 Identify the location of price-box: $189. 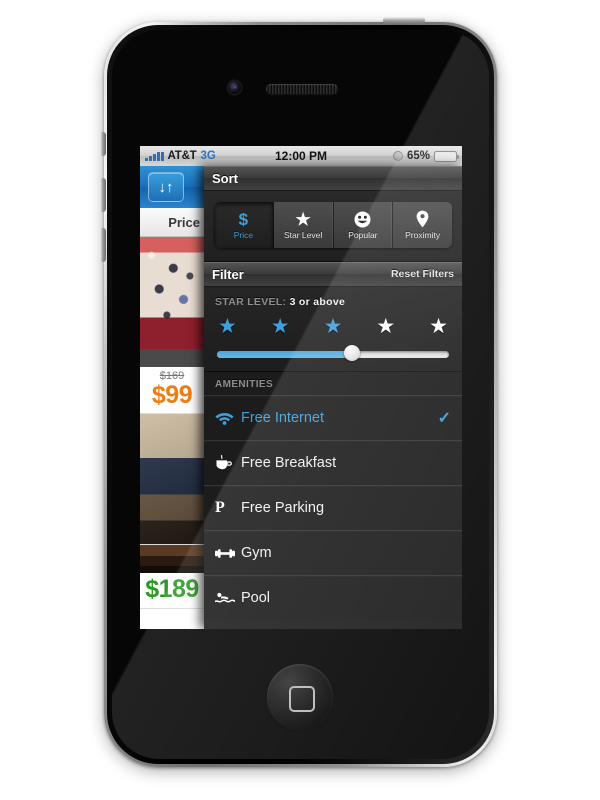
(172, 590).